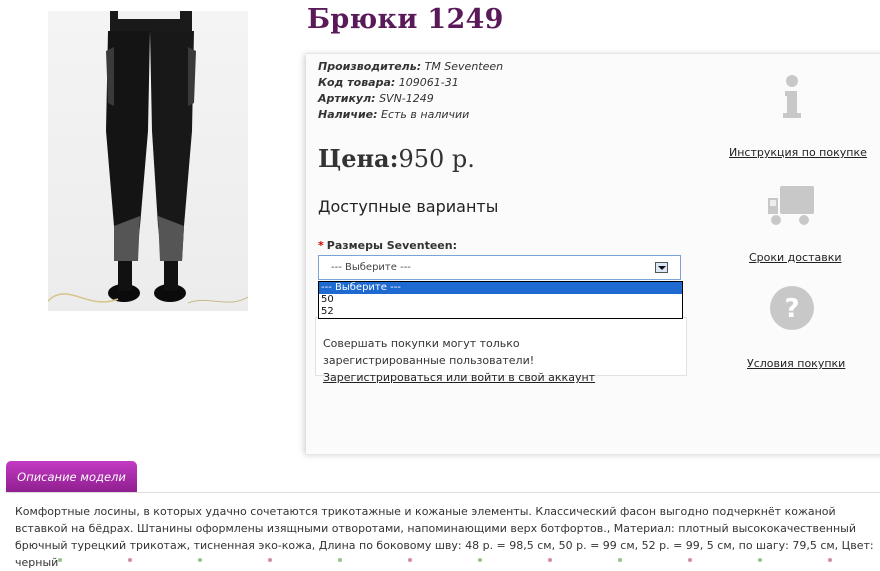 The image size is (880, 571). Describe the element at coordinates (796, 363) in the screenshot. I see `purchase-conditions-link: Условия покупки` at that location.